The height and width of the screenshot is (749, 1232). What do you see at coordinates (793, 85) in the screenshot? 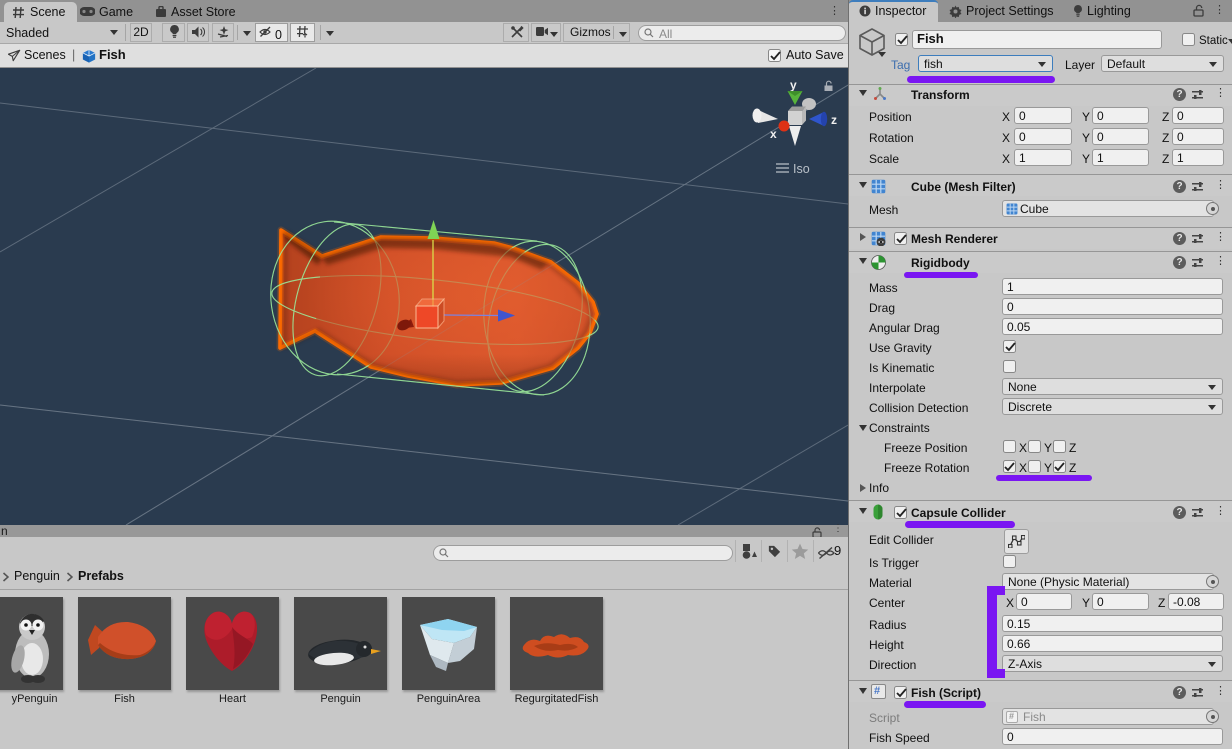
I see `svg-text: y` at bounding box center [793, 85].